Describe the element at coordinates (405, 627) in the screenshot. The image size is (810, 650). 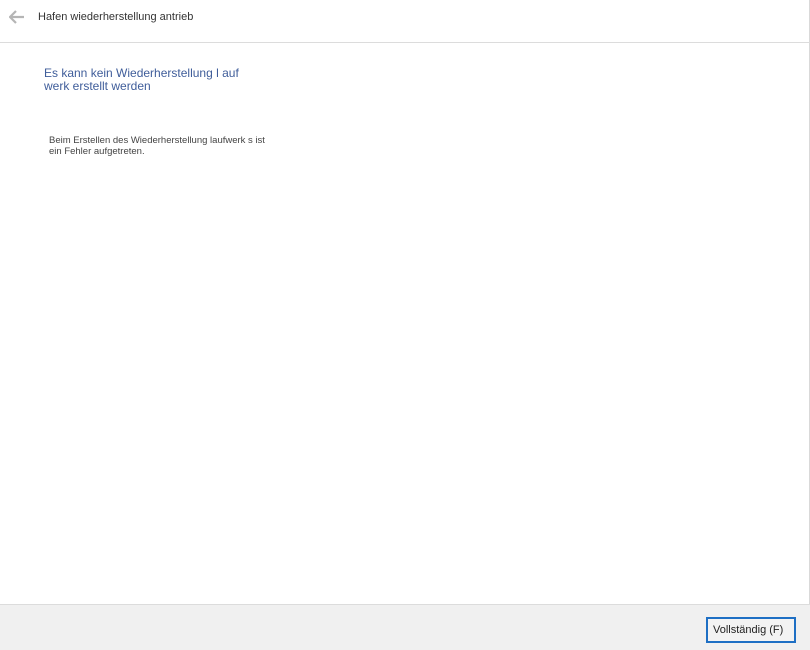
I see `footer-bar: Vollständig (F)` at that location.